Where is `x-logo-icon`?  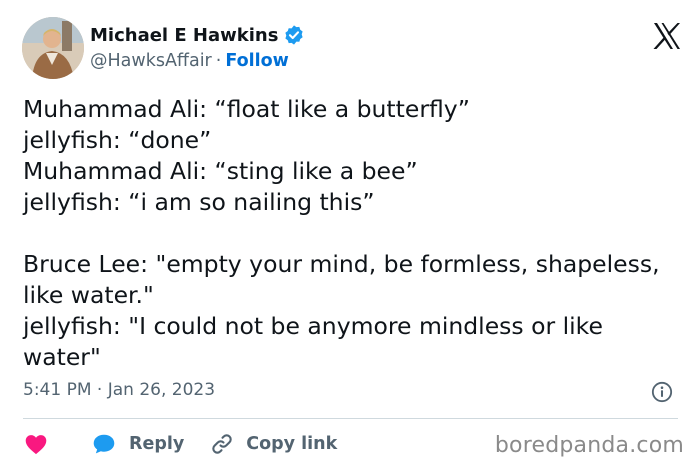 x-logo-icon is located at coordinates (667, 36).